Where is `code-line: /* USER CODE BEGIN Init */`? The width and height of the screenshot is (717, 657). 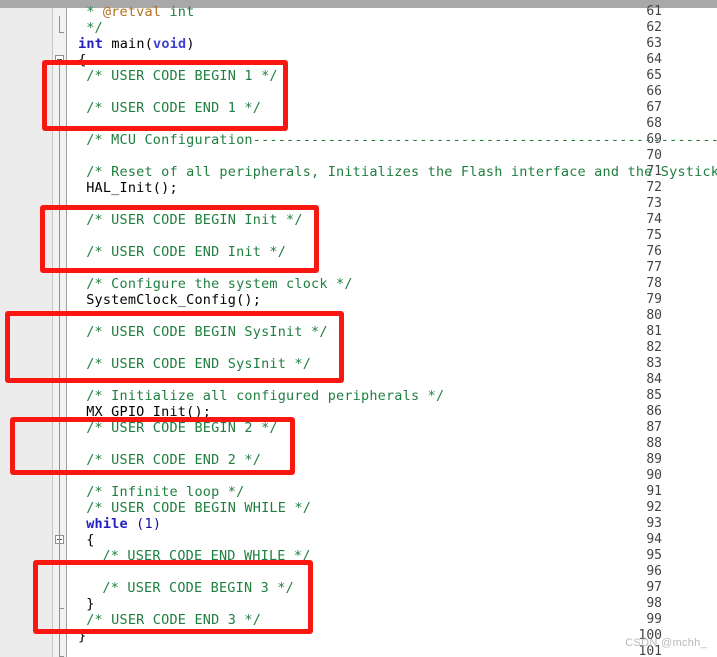 code-line: /* USER CODE BEGIN Init */ is located at coordinates (194, 220).